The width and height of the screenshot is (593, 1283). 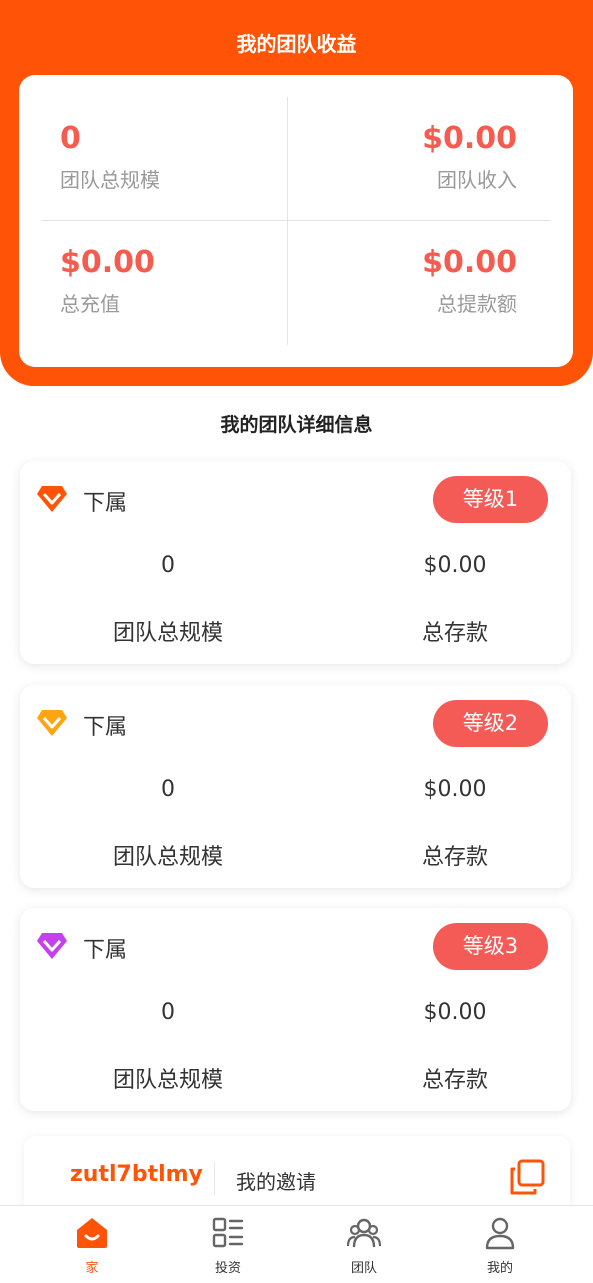 What do you see at coordinates (295, 786) in the screenshot?
I see `level-card-2: 下属 等级2 0 $0.00 团队总规模 总存款` at bounding box center [295, 786].